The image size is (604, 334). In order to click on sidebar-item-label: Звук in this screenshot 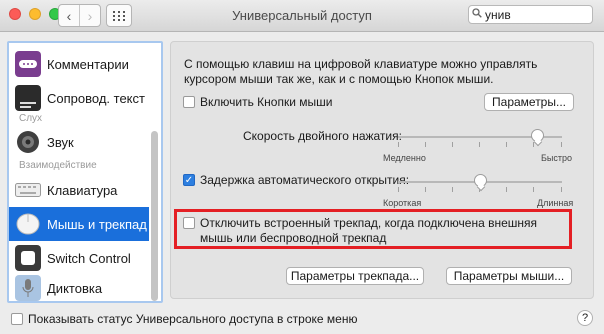, I will do `click(60, 142)`.